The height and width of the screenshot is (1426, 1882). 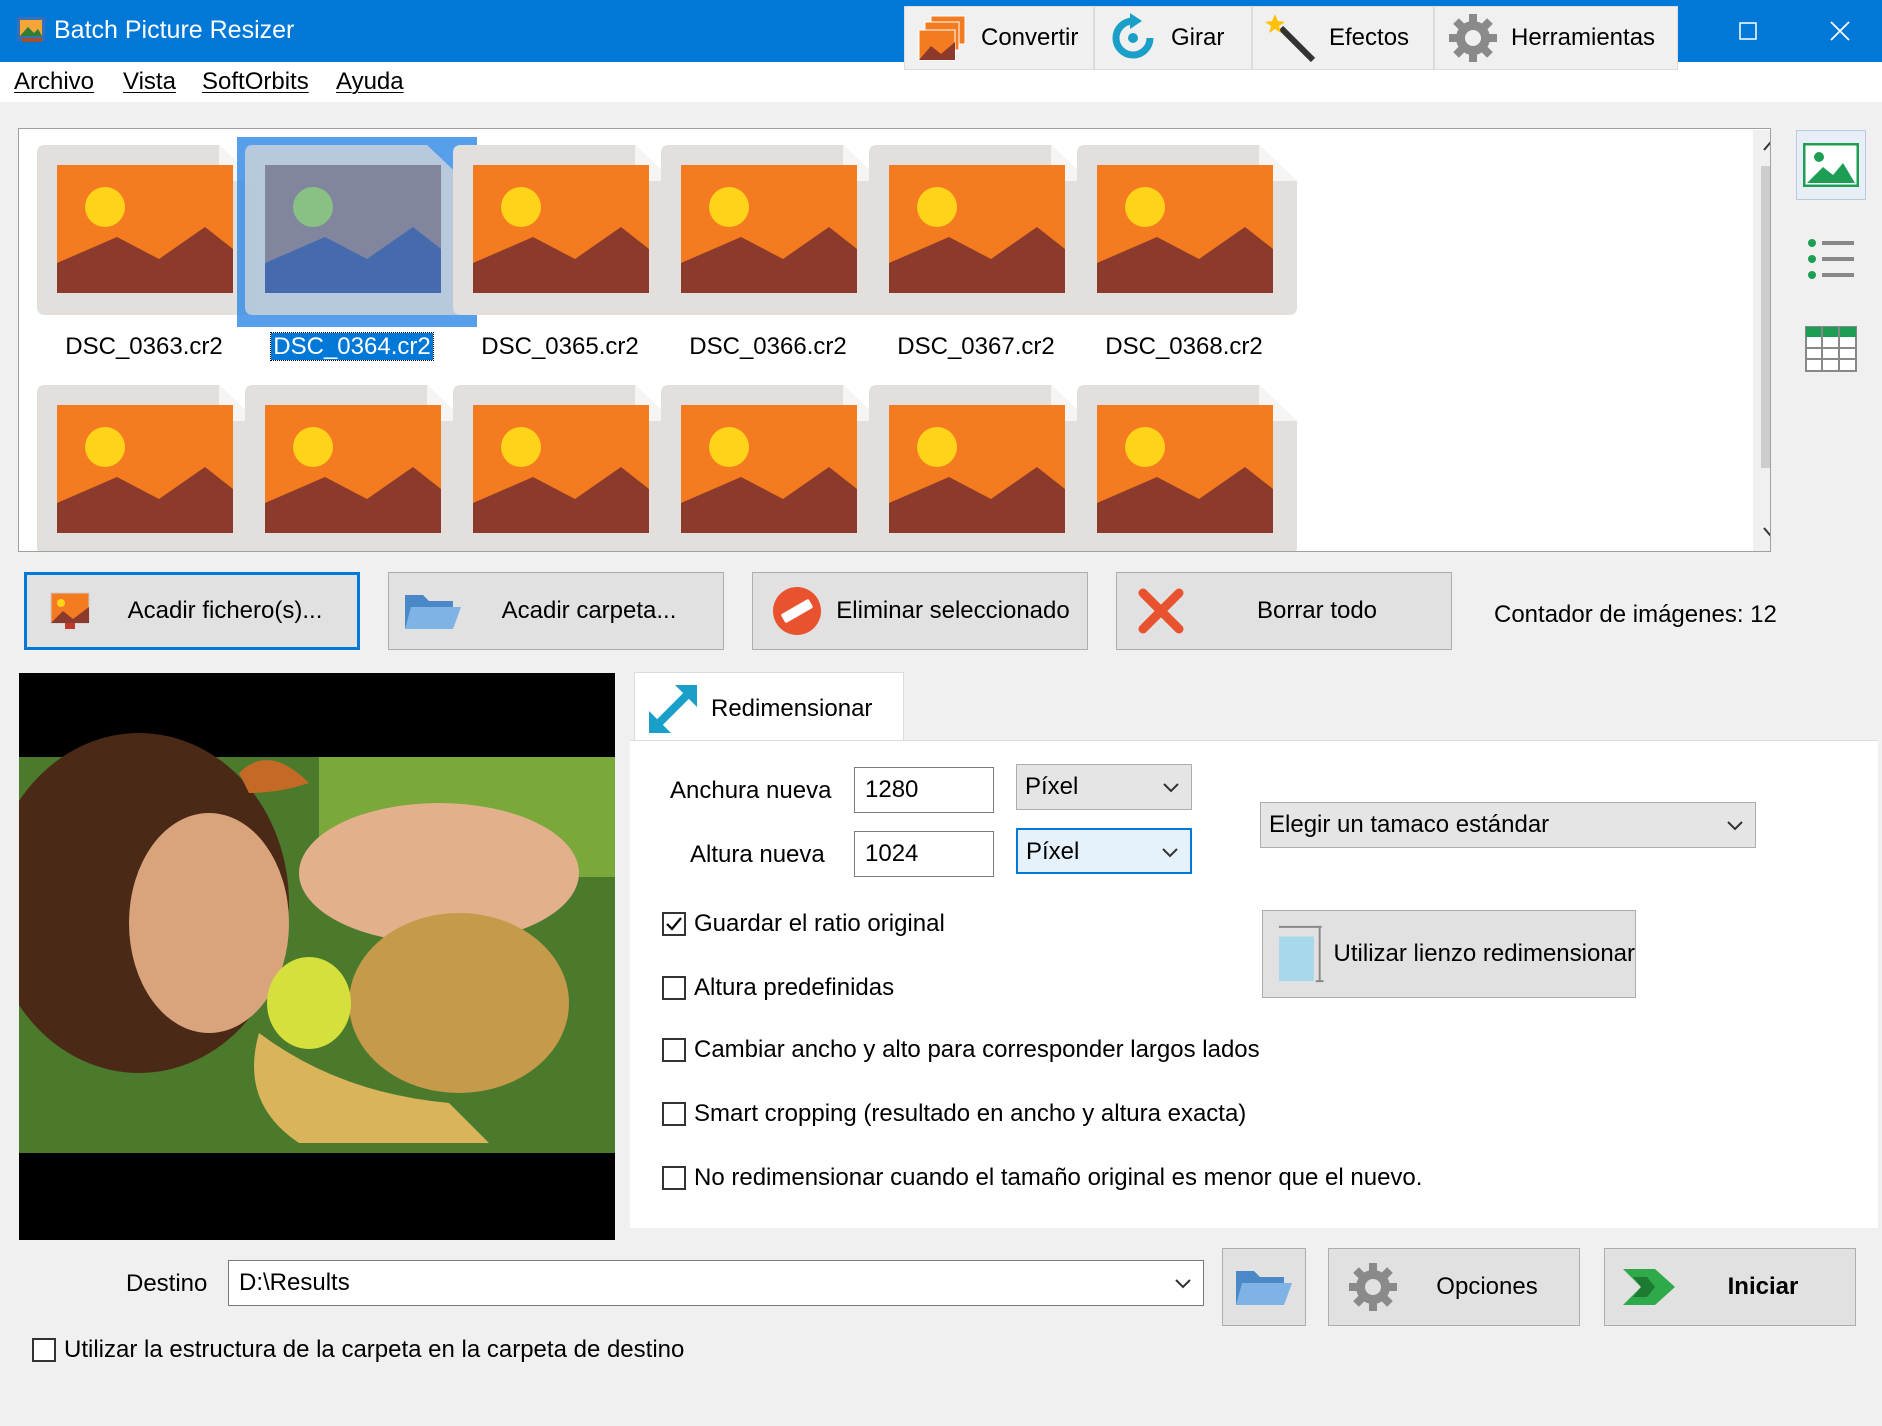 What do you see at coordinates (1369, 37) in the screenshot?
I see `tab-effects-label: Efectos` at bounding box center [1369, 37].